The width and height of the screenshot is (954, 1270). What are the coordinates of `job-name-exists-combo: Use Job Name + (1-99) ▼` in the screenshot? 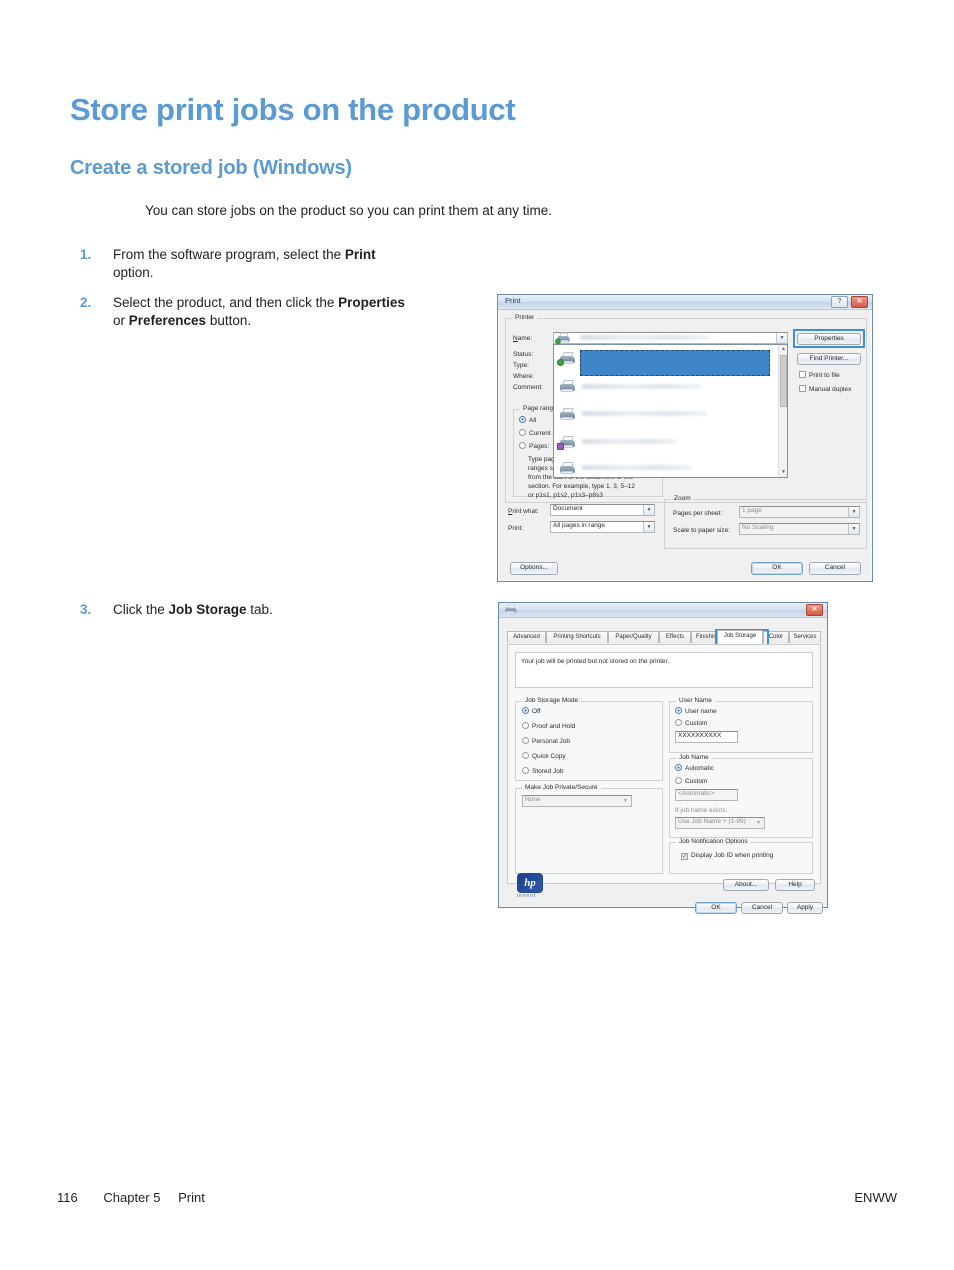 It's located at (720, 823).